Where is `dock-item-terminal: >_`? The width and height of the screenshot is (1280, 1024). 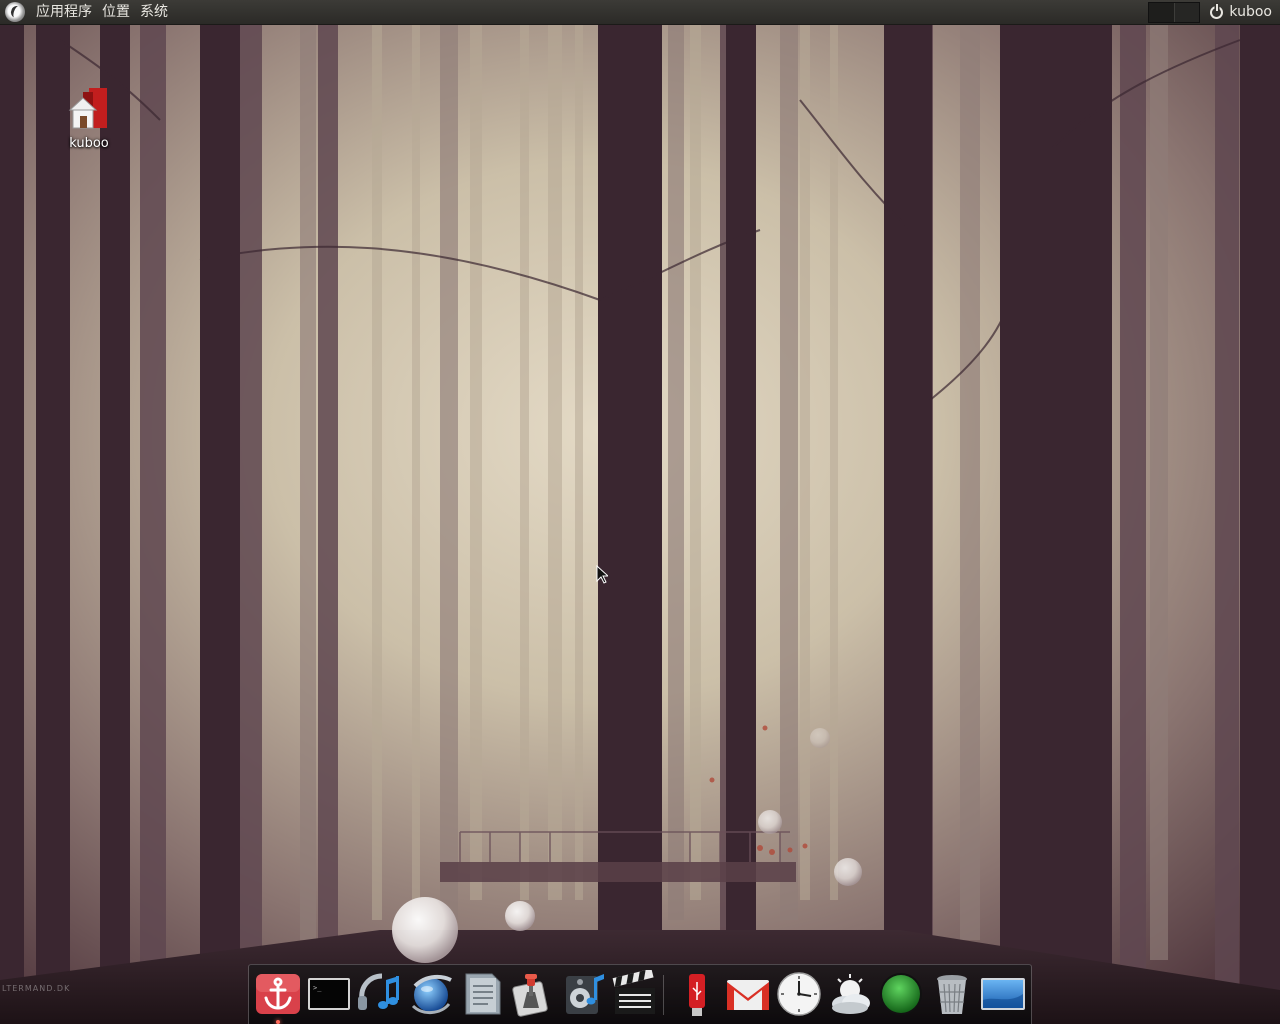
dock-item-terminal: >_ is located at coordinates (329, 994).